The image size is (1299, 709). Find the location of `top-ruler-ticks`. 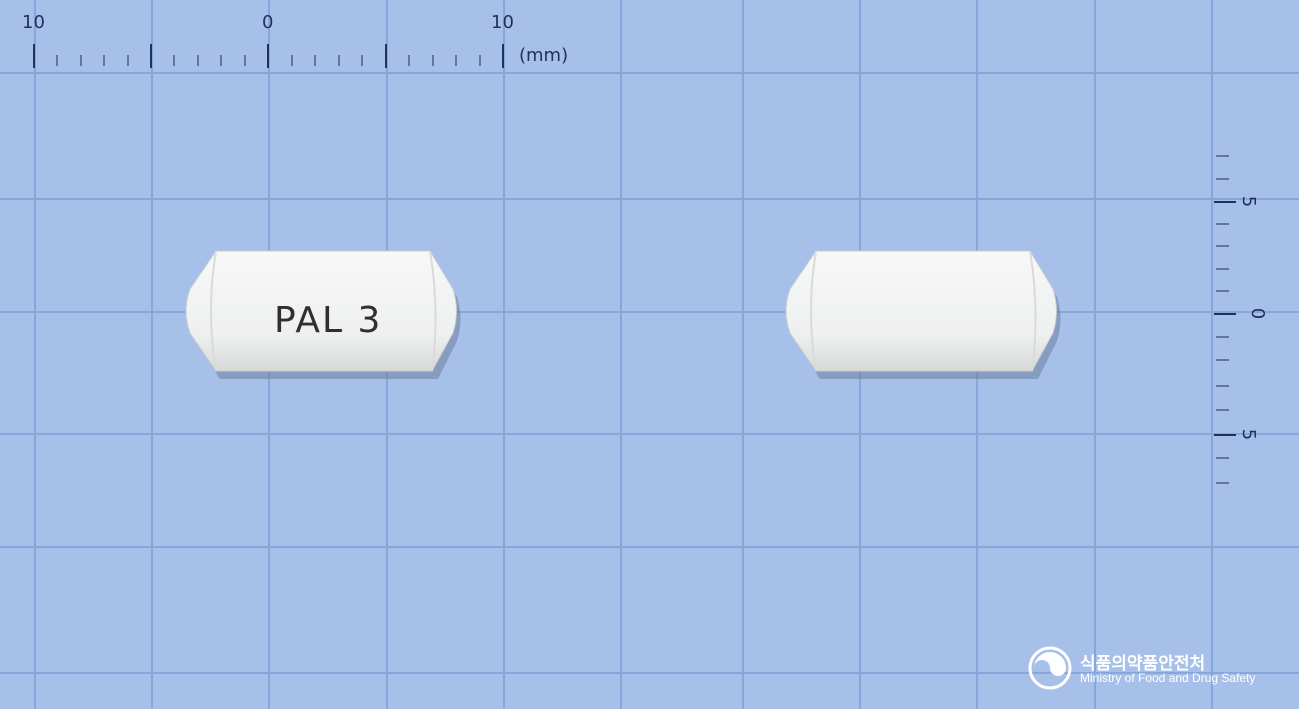

top-ruler-ticks is located at coordinates (268, 56).